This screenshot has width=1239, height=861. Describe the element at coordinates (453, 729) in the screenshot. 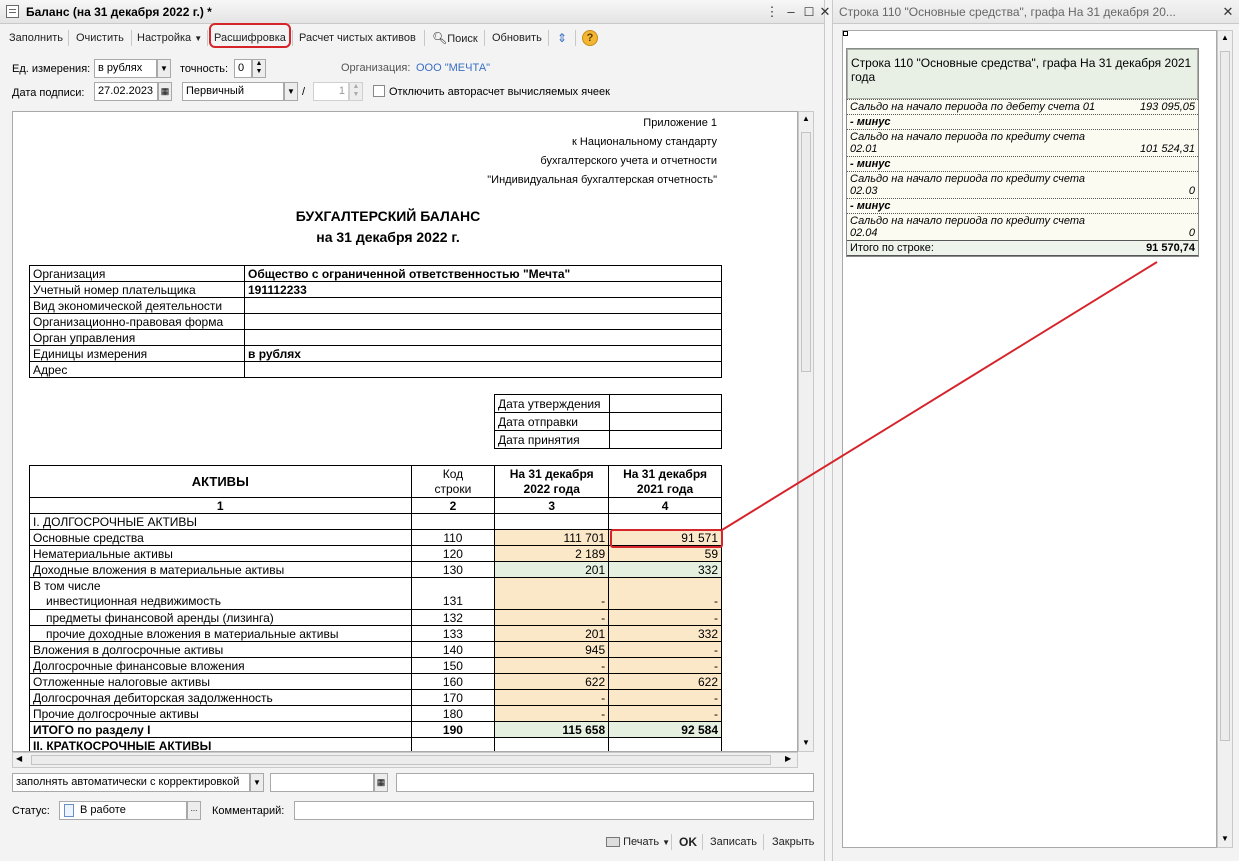

I see `total-code: 190` at that location.